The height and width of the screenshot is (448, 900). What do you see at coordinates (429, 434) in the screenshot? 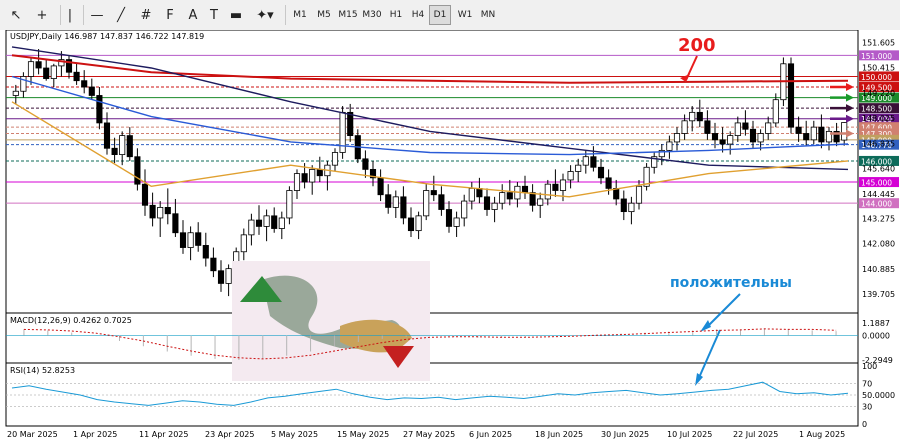
I see `x-tick-label: 27 May 2025` at bounding box center [429, 434].